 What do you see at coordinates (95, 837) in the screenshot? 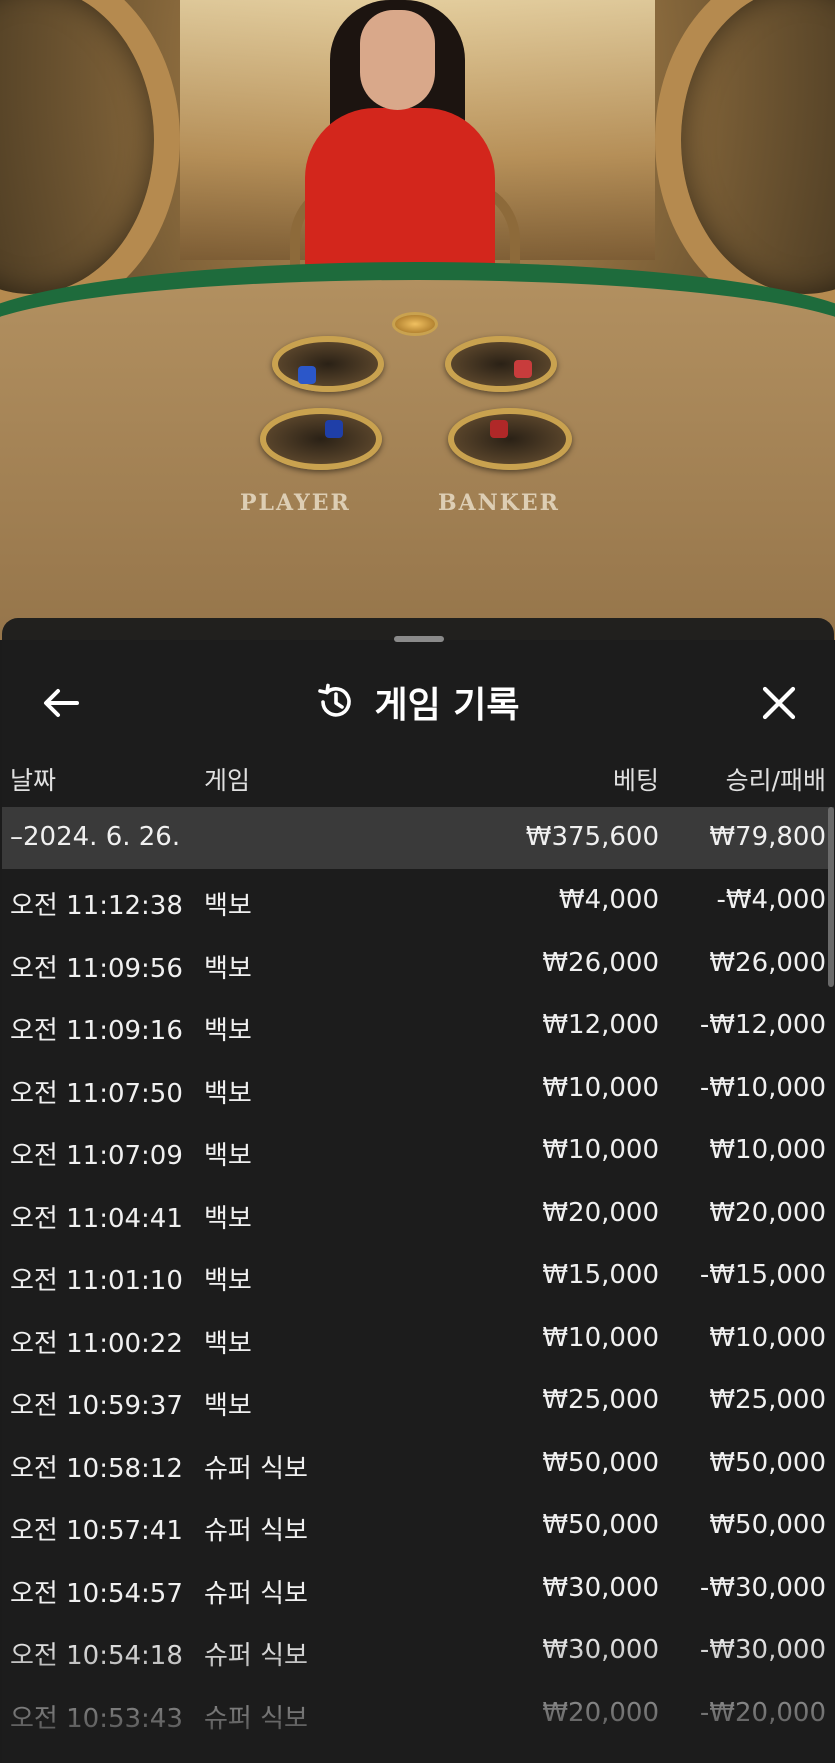
I see `group-date: –2024. 6. 26.` at bounding box center [95, 837].